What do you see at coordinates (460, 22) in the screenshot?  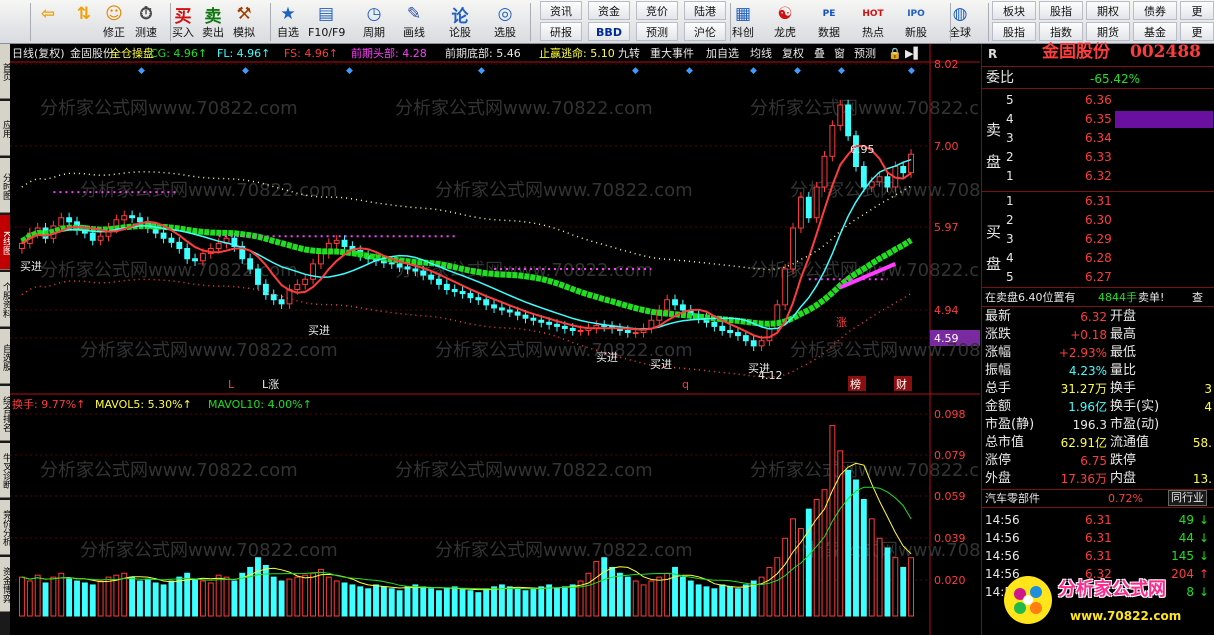 I see `forum-toolbar-button: 论论股` at bounding box center [460, 22].